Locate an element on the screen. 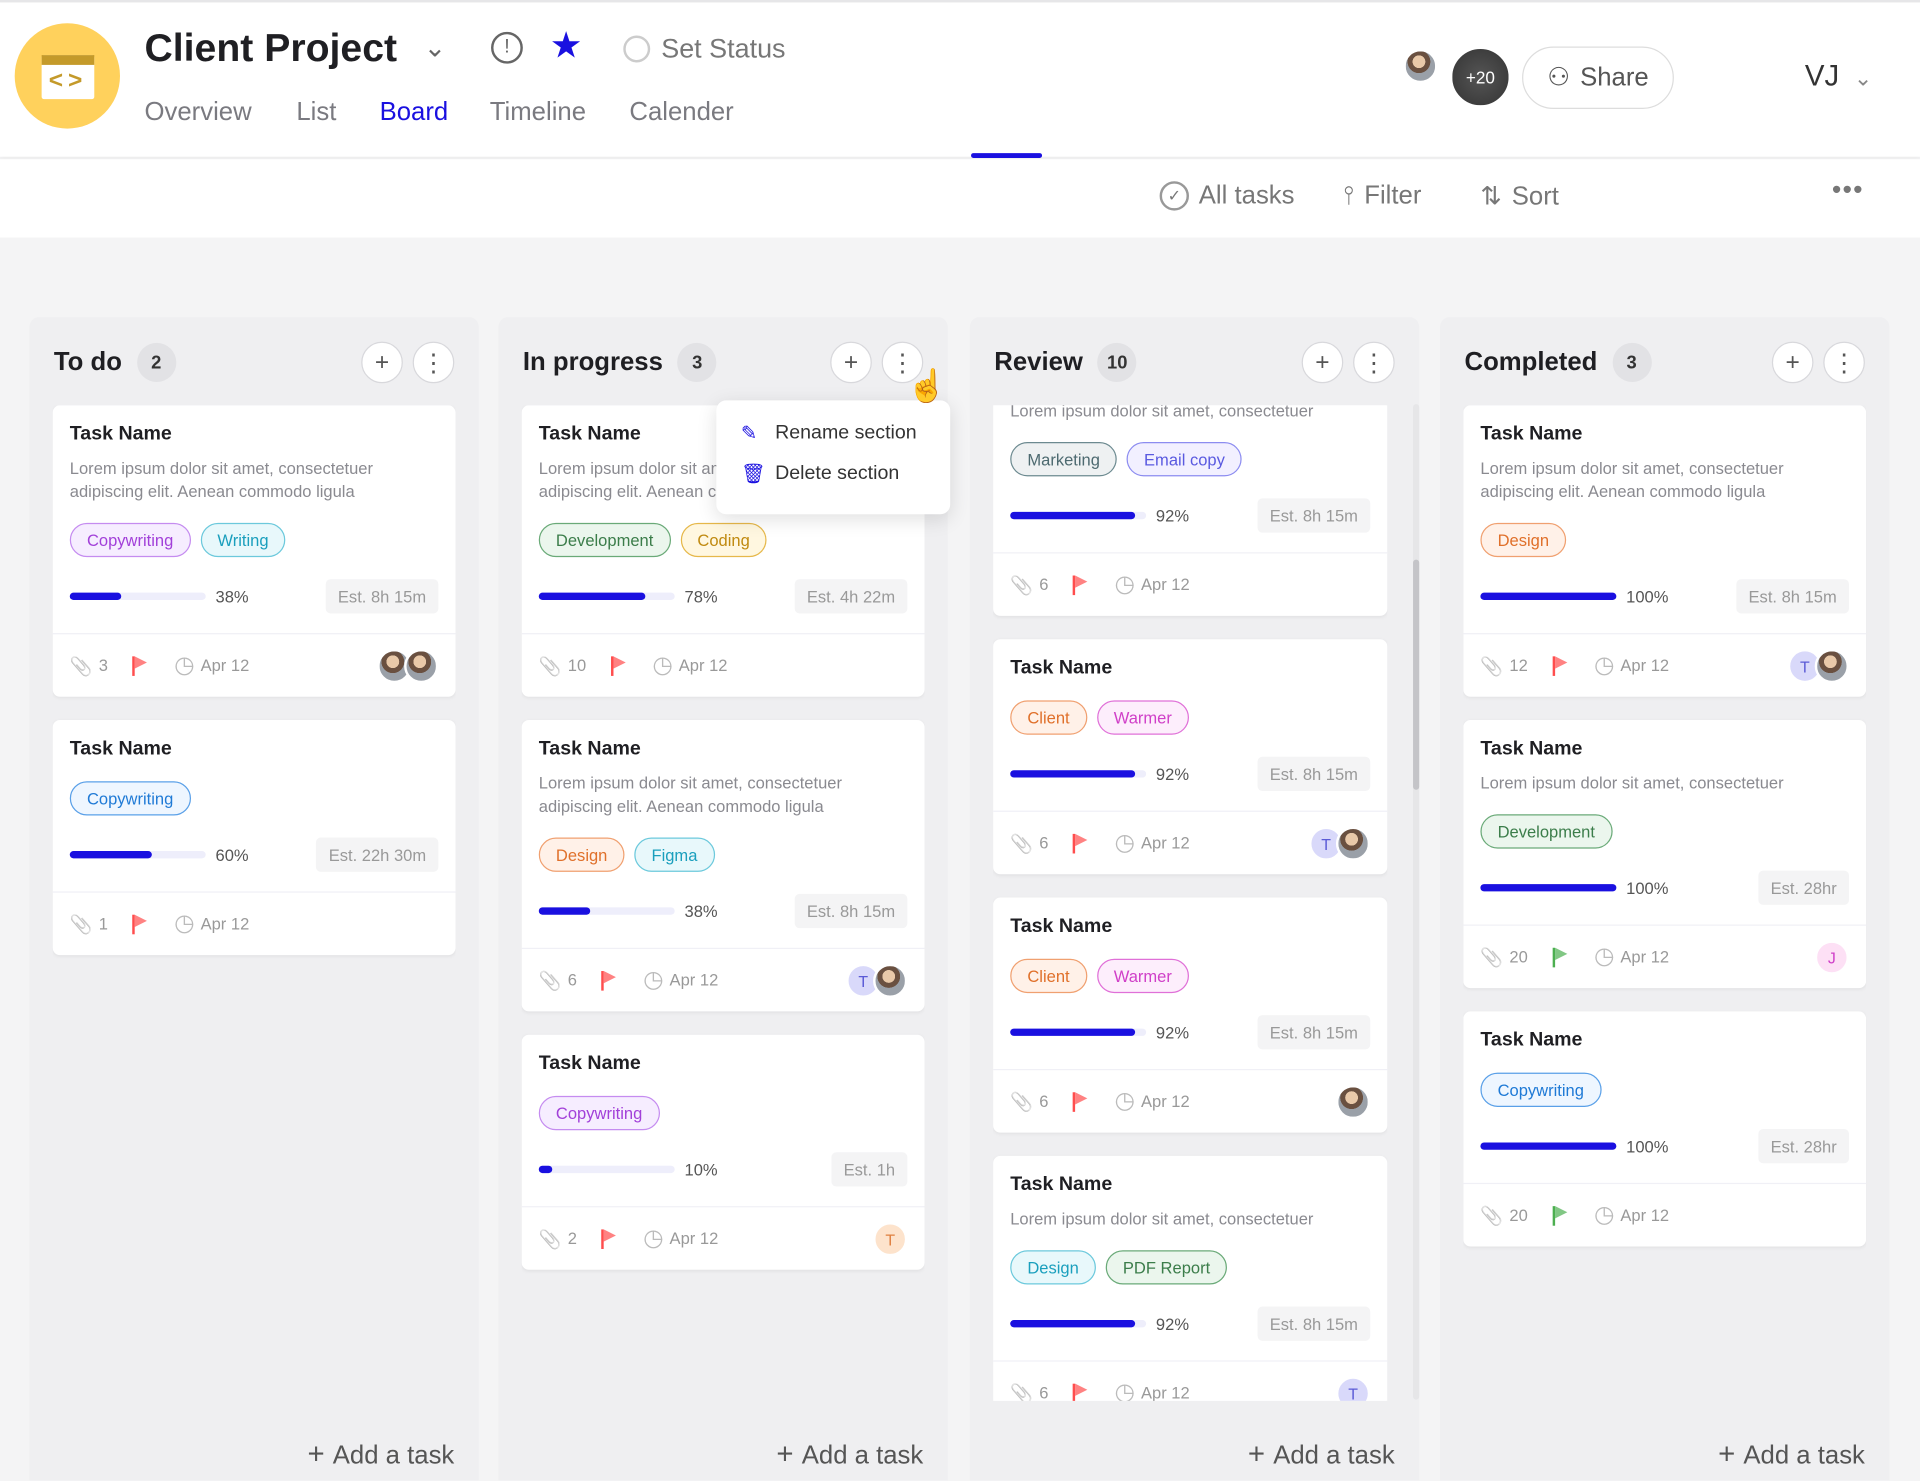  share-button: ⚇ Share is located at coordinates (1598, 77).